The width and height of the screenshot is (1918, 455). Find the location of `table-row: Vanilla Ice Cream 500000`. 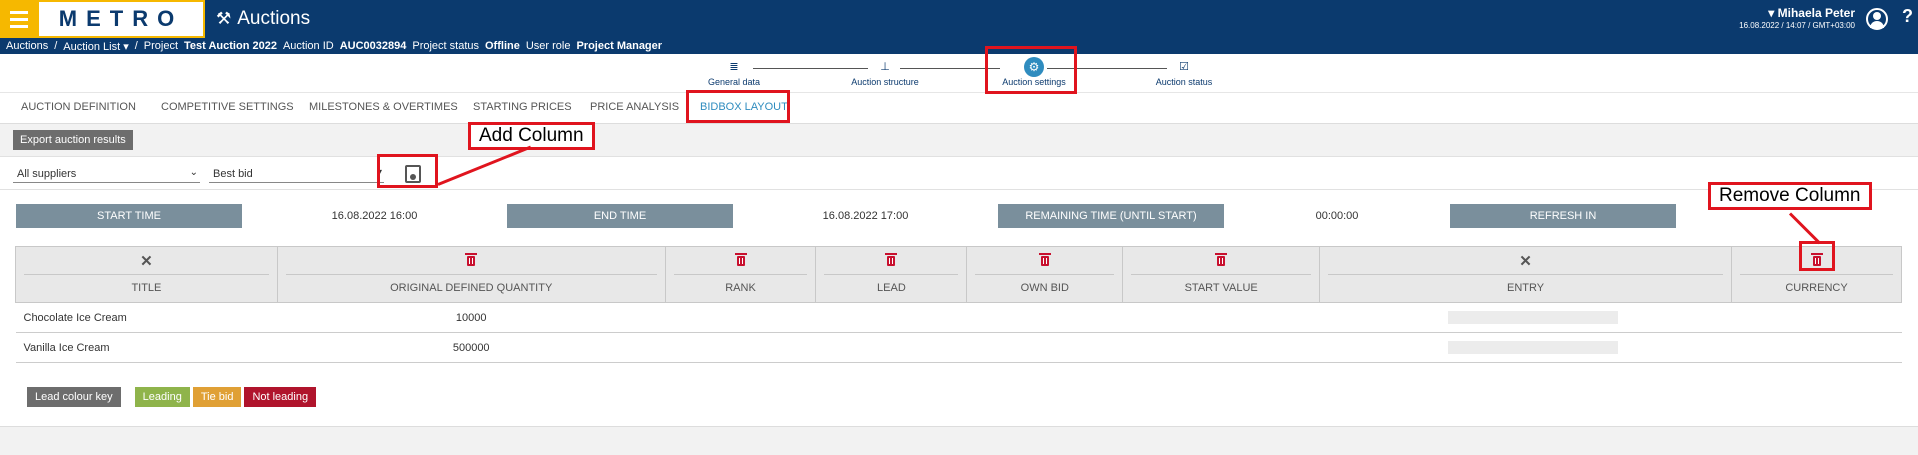

table-row: Vanilla Ice Cream 500000 is located at coordinates (958, 347).